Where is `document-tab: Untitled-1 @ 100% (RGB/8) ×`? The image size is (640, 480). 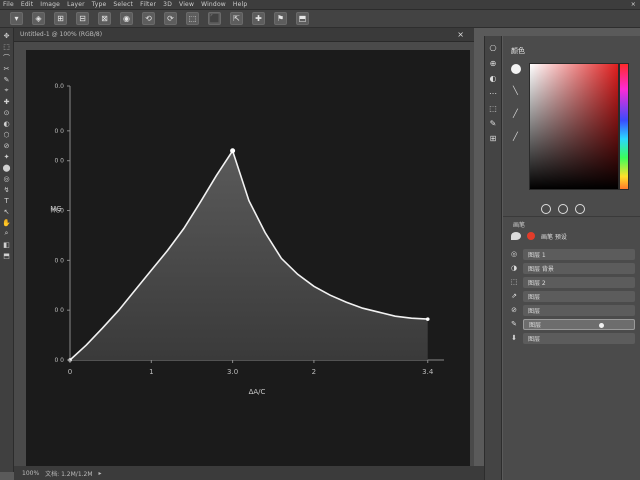
document-tab: Untitled-1 @ 100% (RGB/8) × is located at coordinates (244, 35).